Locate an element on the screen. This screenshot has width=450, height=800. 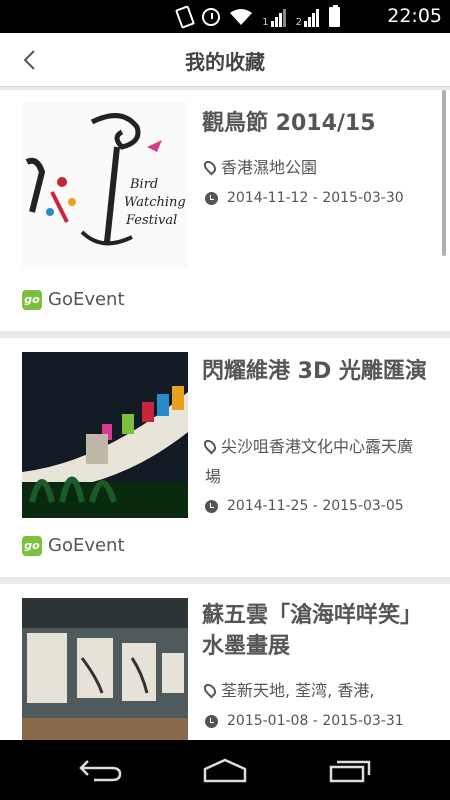
status-bar: 1 2 22:05 is located at coordinates (225, 16).